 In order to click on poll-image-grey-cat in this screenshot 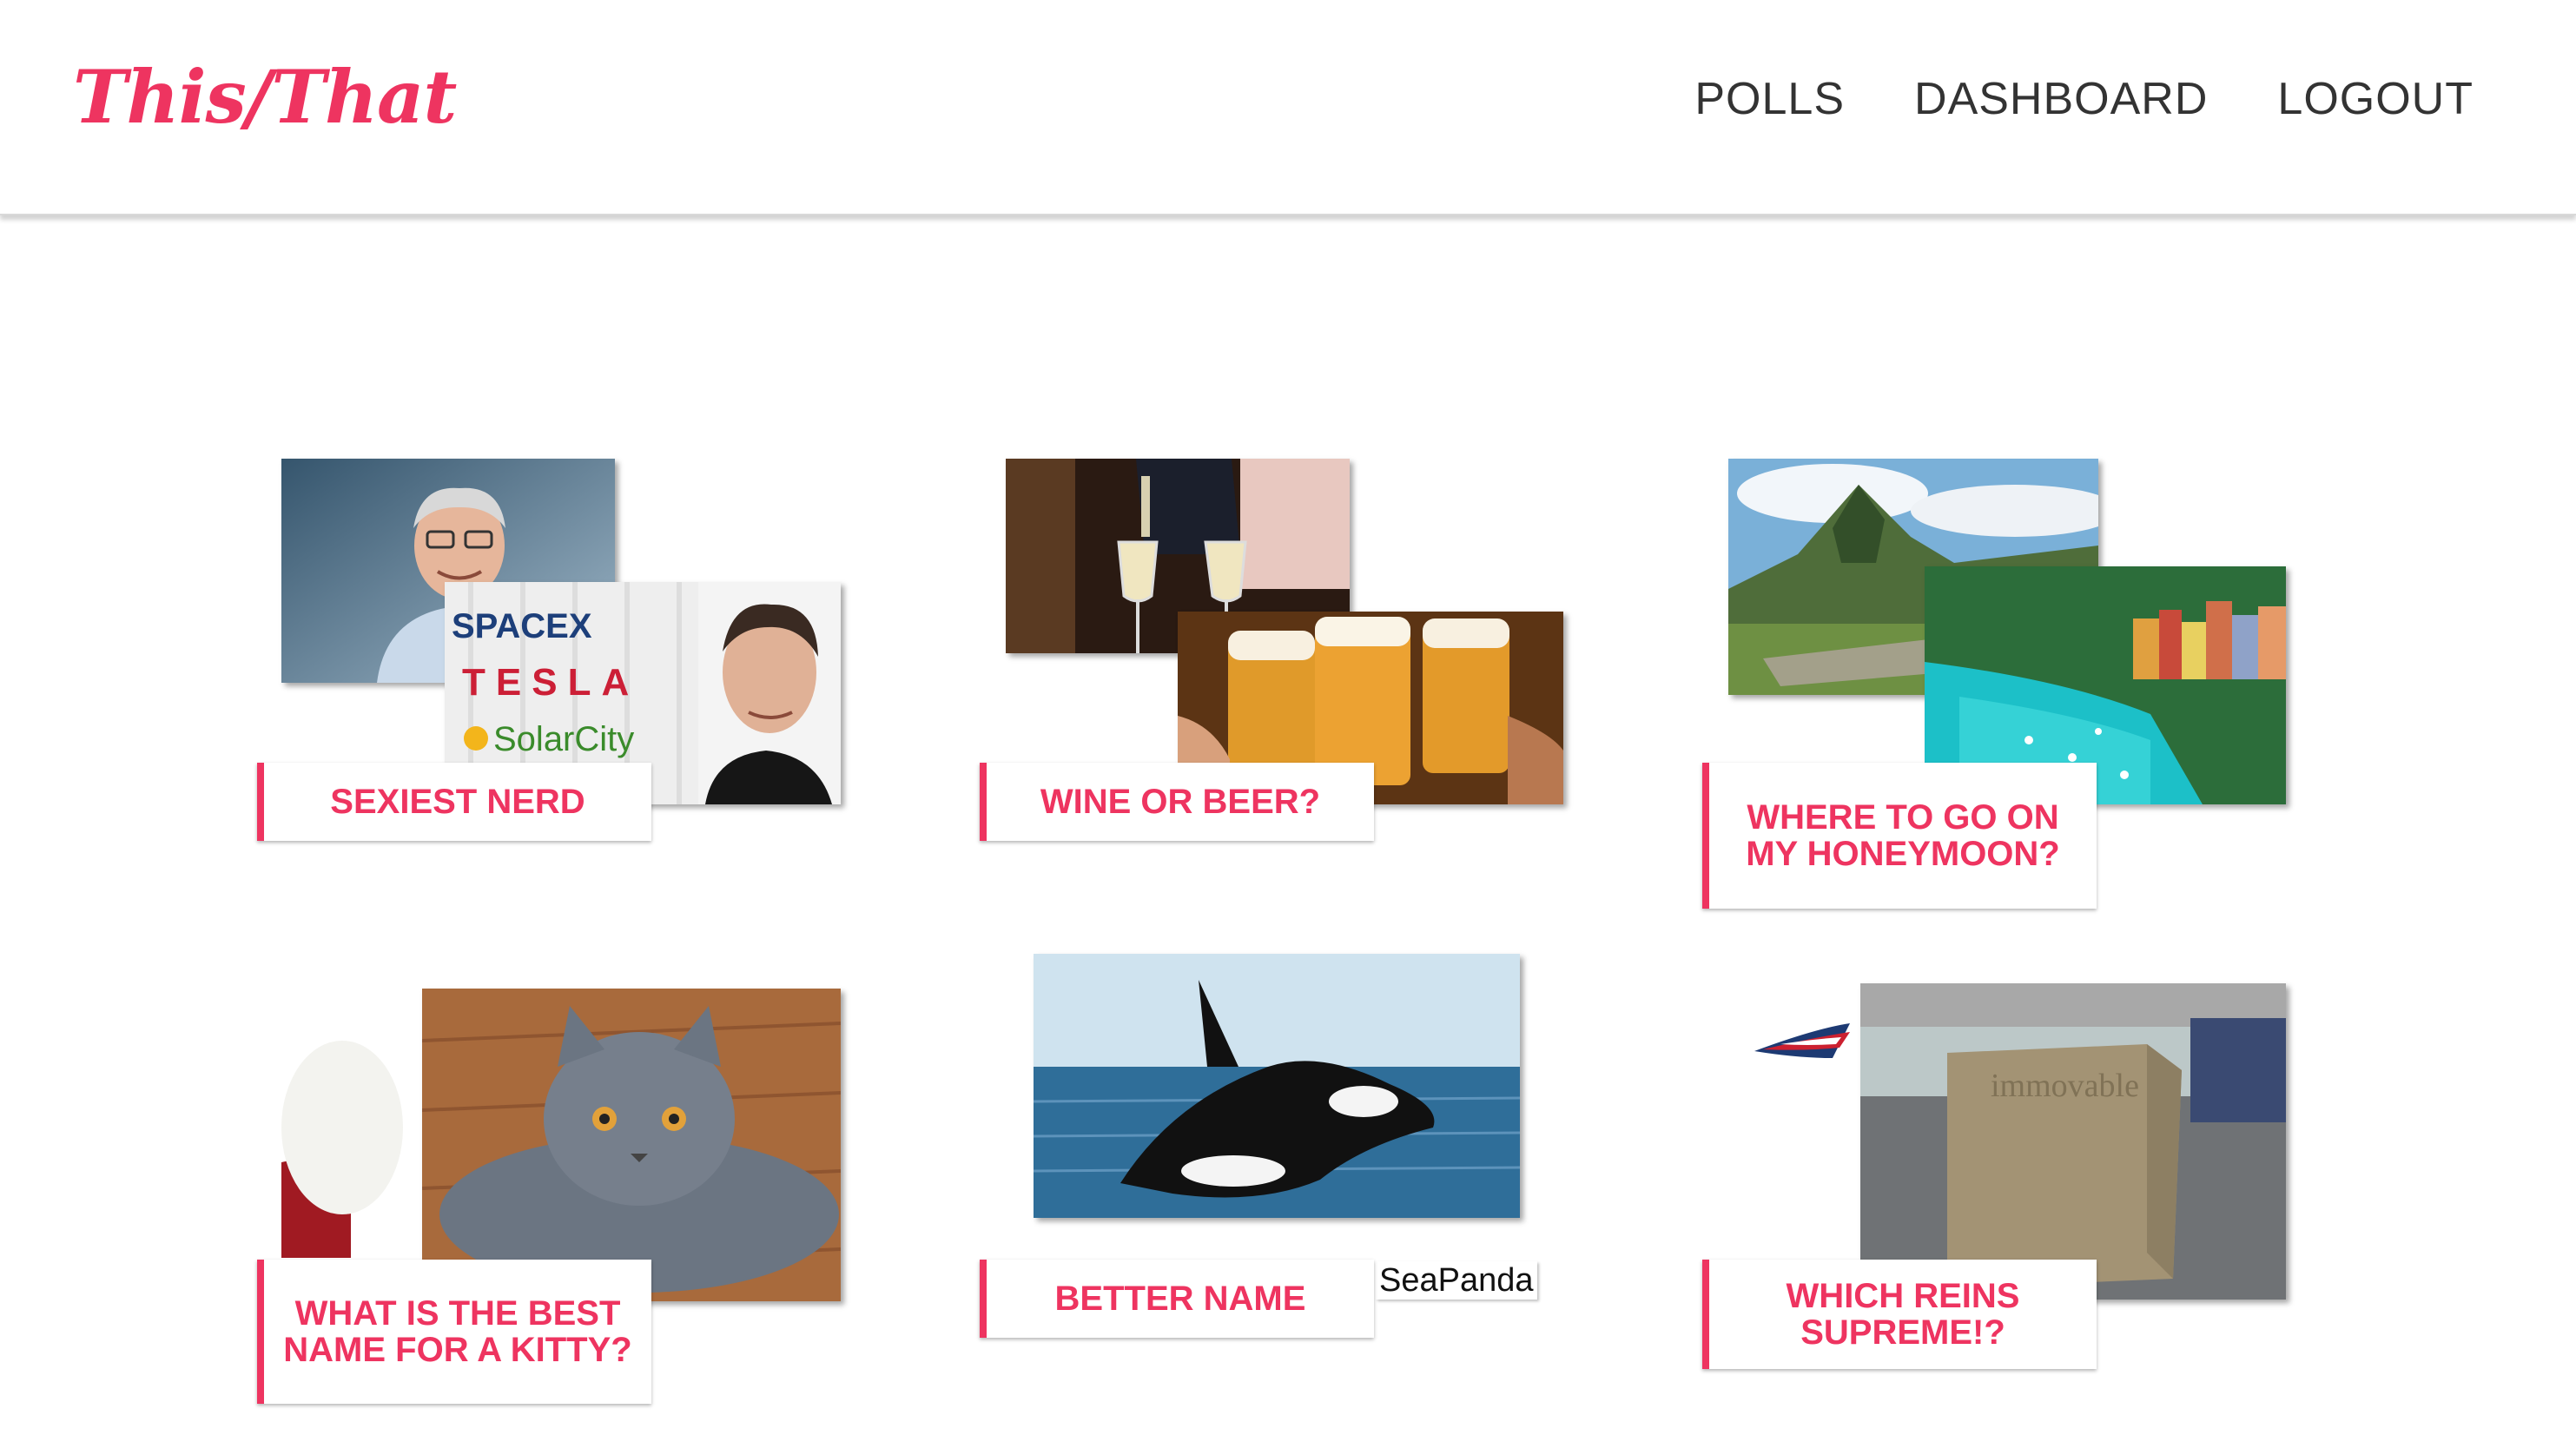, I will do `click(631, 1145)`.